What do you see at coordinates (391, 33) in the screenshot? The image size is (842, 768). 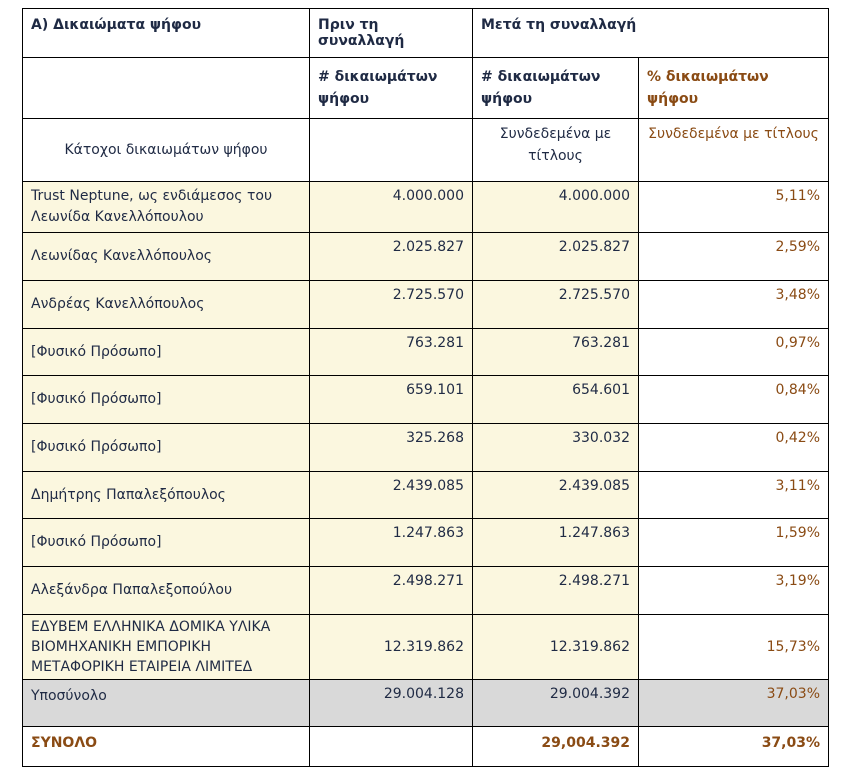 I see `before-transaction-header: Πριν τη συναλλαγή` at bounding box center [391, 33].